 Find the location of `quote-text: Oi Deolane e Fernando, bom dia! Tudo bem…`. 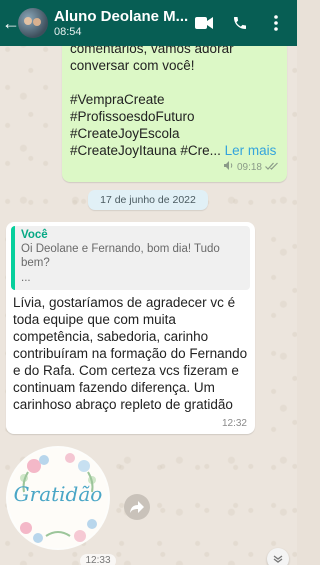

quote-text: Oi Deolane e Fernando, bom dia! Tudo bem… is located at coordinates (120, 256).